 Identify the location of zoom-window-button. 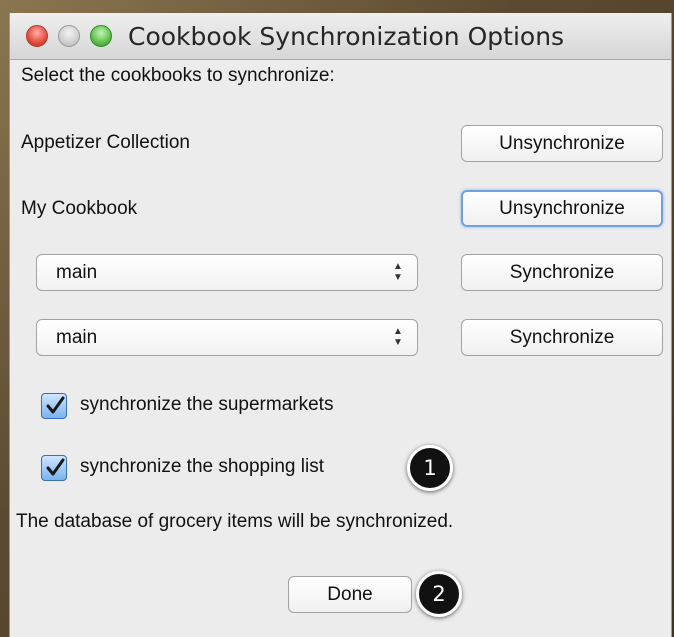
(101, 36).